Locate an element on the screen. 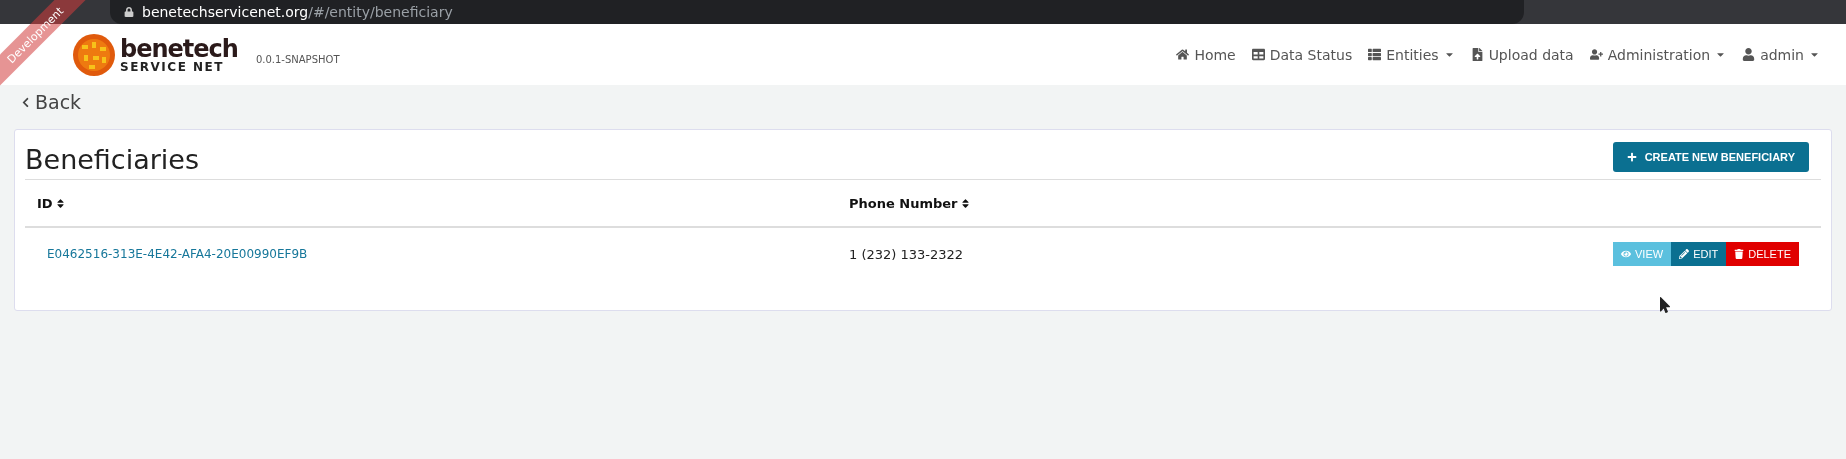  cursor-icon is located at coordinates (1665, 305).